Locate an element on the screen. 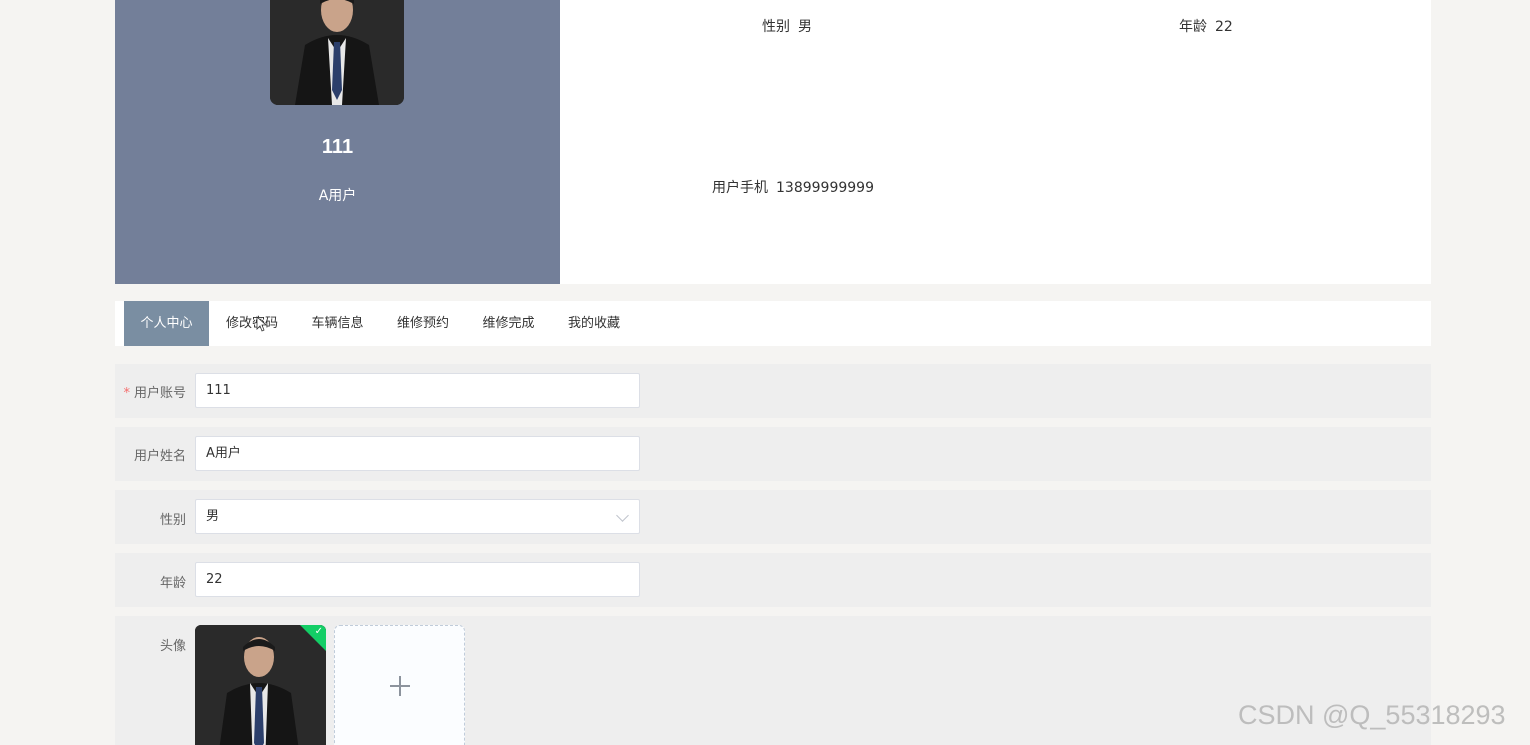  profile-gender-label: 性别 is located at coordinates (776, 27).